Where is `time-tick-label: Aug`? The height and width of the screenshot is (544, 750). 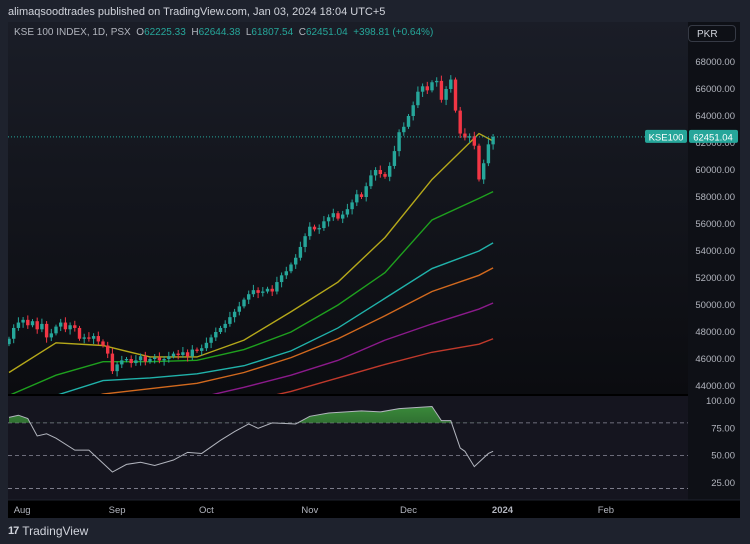 time-tick-label: Aug is located at coordinates (22, 510).